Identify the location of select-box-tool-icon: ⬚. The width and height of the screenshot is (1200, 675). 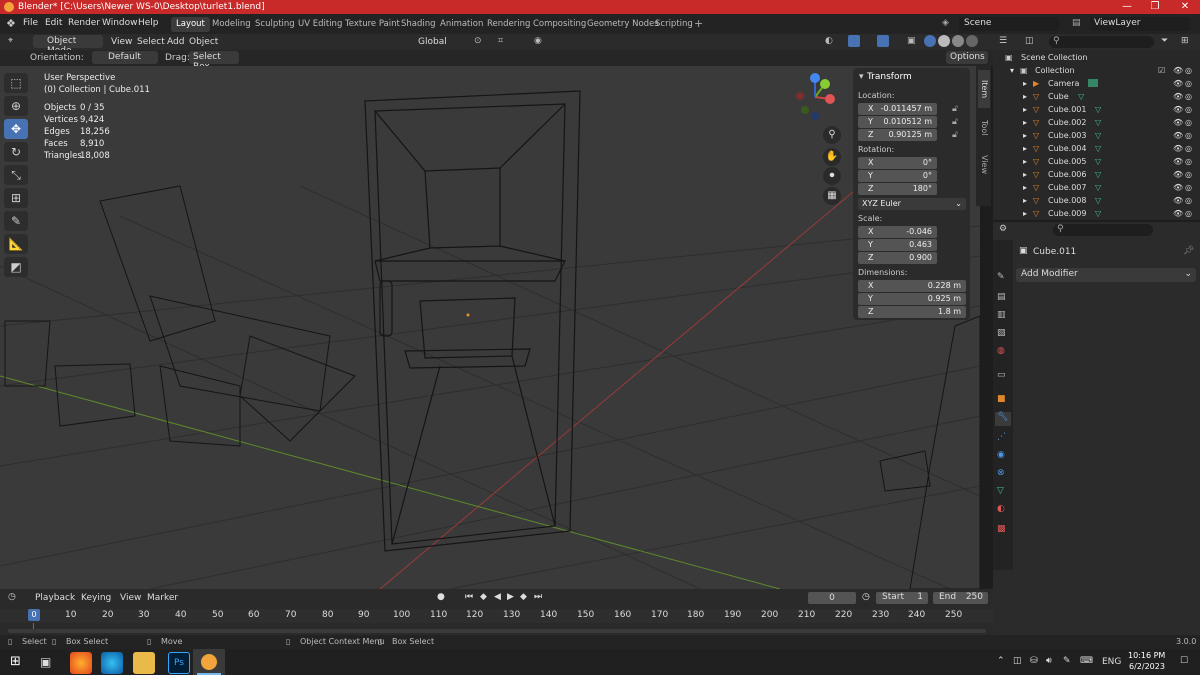
(16, 83).